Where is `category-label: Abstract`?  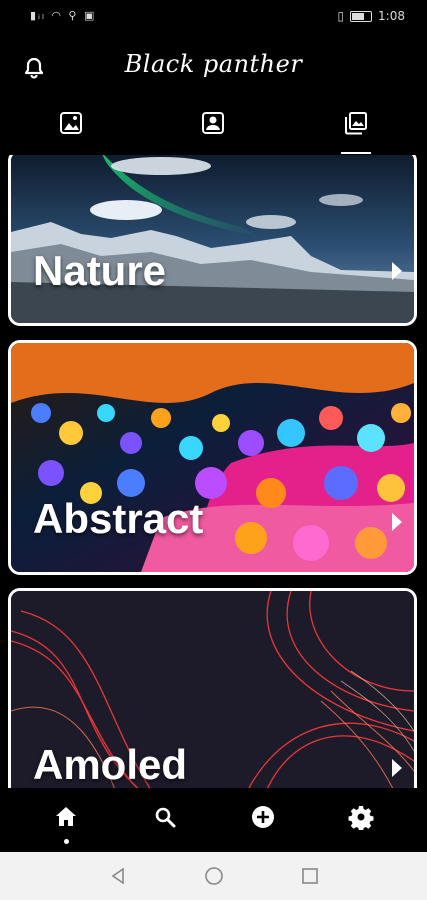
category-label: Abstract is located at coordinates (118, 518).